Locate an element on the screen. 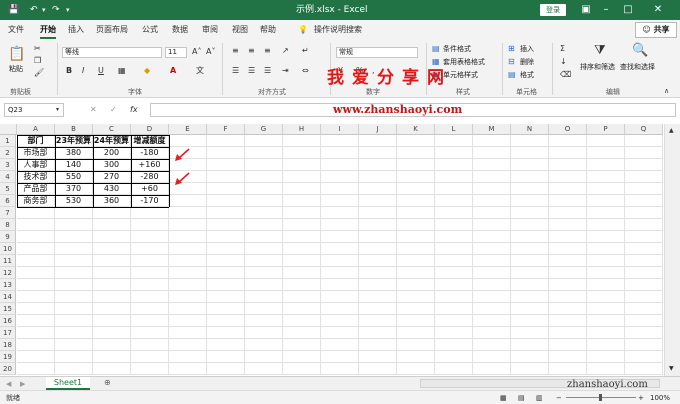 The width and height of the screenshot is (680, 404). collapse-ribbon-icon: ∧ is located at coordinates (666, 91).